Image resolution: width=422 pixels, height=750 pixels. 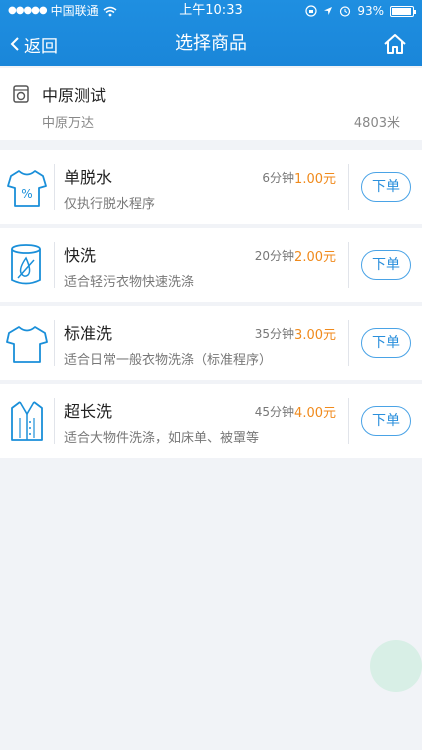 I want to click on product-price: 3.00元, so click(x=315, y=335).